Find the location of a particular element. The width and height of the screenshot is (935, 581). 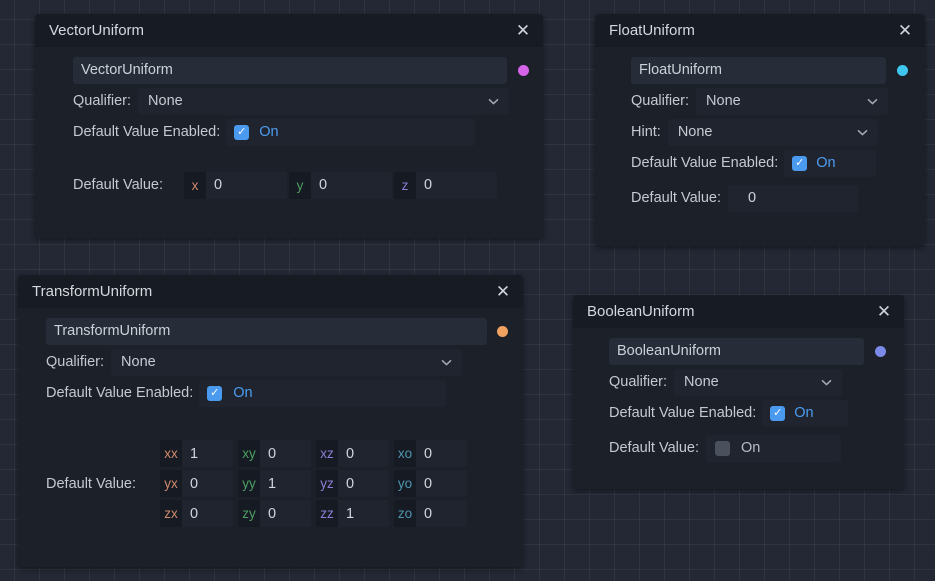

matrix-cell-xy: xy 0 is located at coordinates (275, 453).